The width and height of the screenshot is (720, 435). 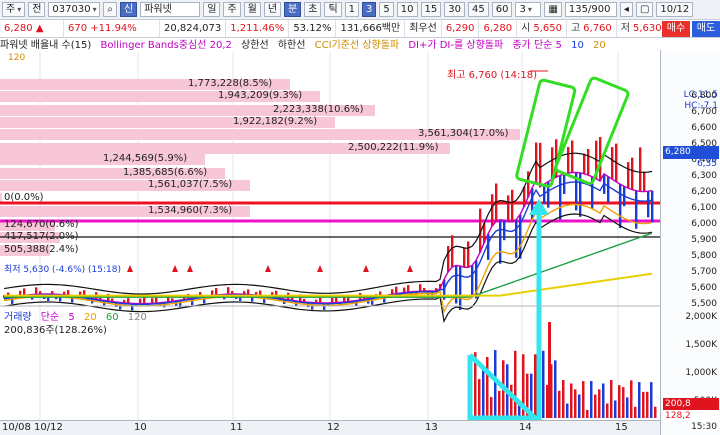 What do you see at coordinates (528, 9) in the screenshot?
I see `interval-select: 3` at bounding box center [528, 9].